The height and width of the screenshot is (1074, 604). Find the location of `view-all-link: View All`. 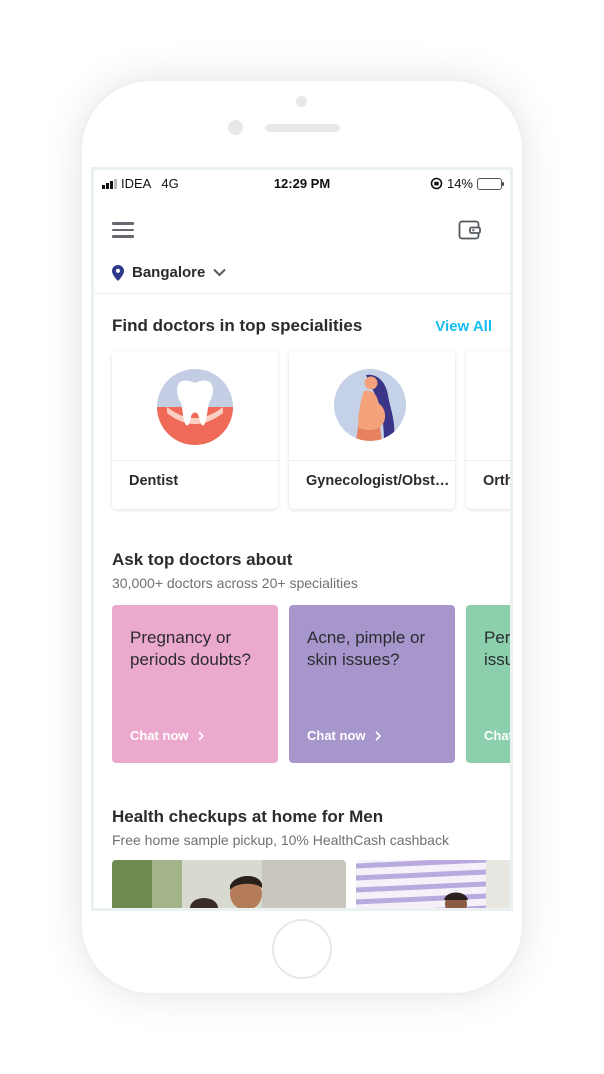

view-all-link: View All is located at coordinates (463, 326).